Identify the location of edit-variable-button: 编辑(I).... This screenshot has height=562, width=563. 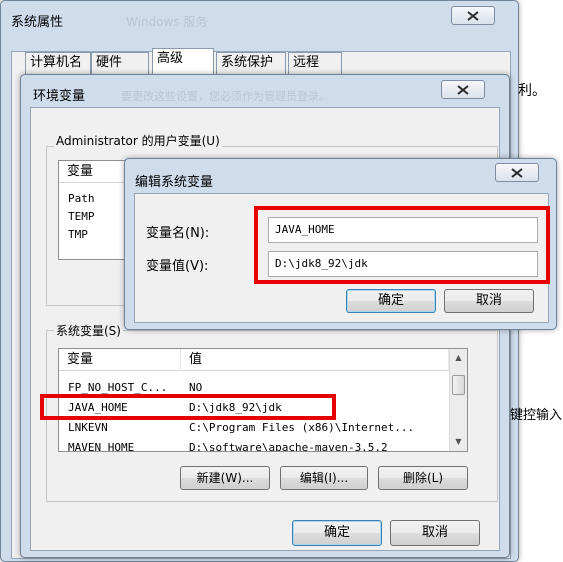
(324, 478).